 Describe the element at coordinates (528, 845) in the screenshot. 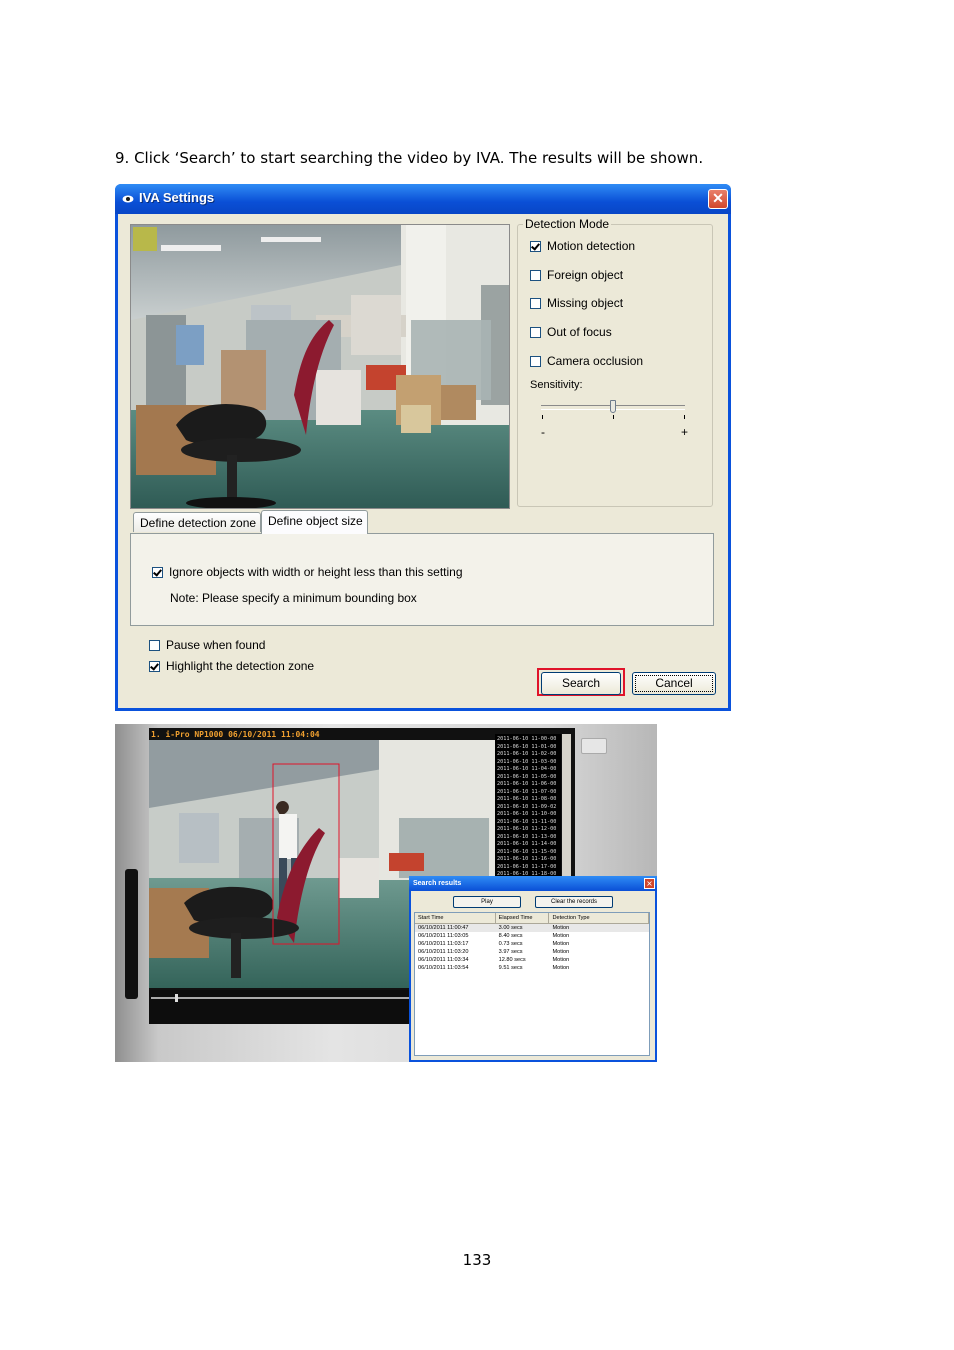

I see `event-list-item: 2011-06-10 11-14-00` at that location.